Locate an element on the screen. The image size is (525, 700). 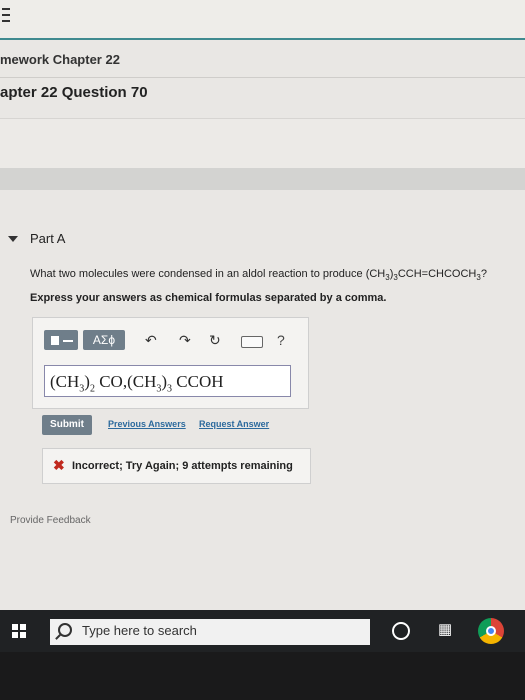
cortana-icon is located at coordinates (401, 631).